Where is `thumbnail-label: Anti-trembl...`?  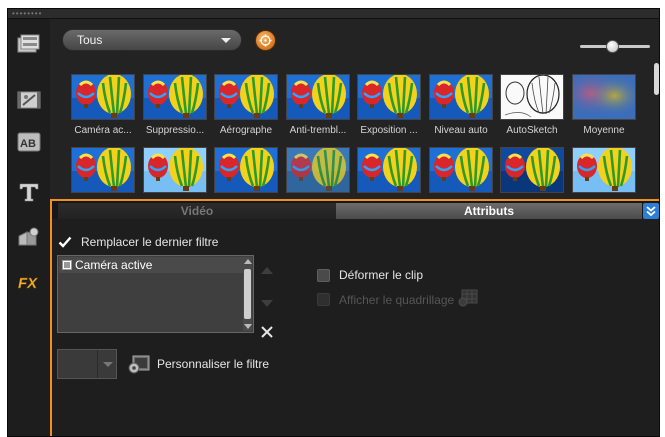 thumbnail-label: Anti-trembl... is located at coordinates (318, 130).